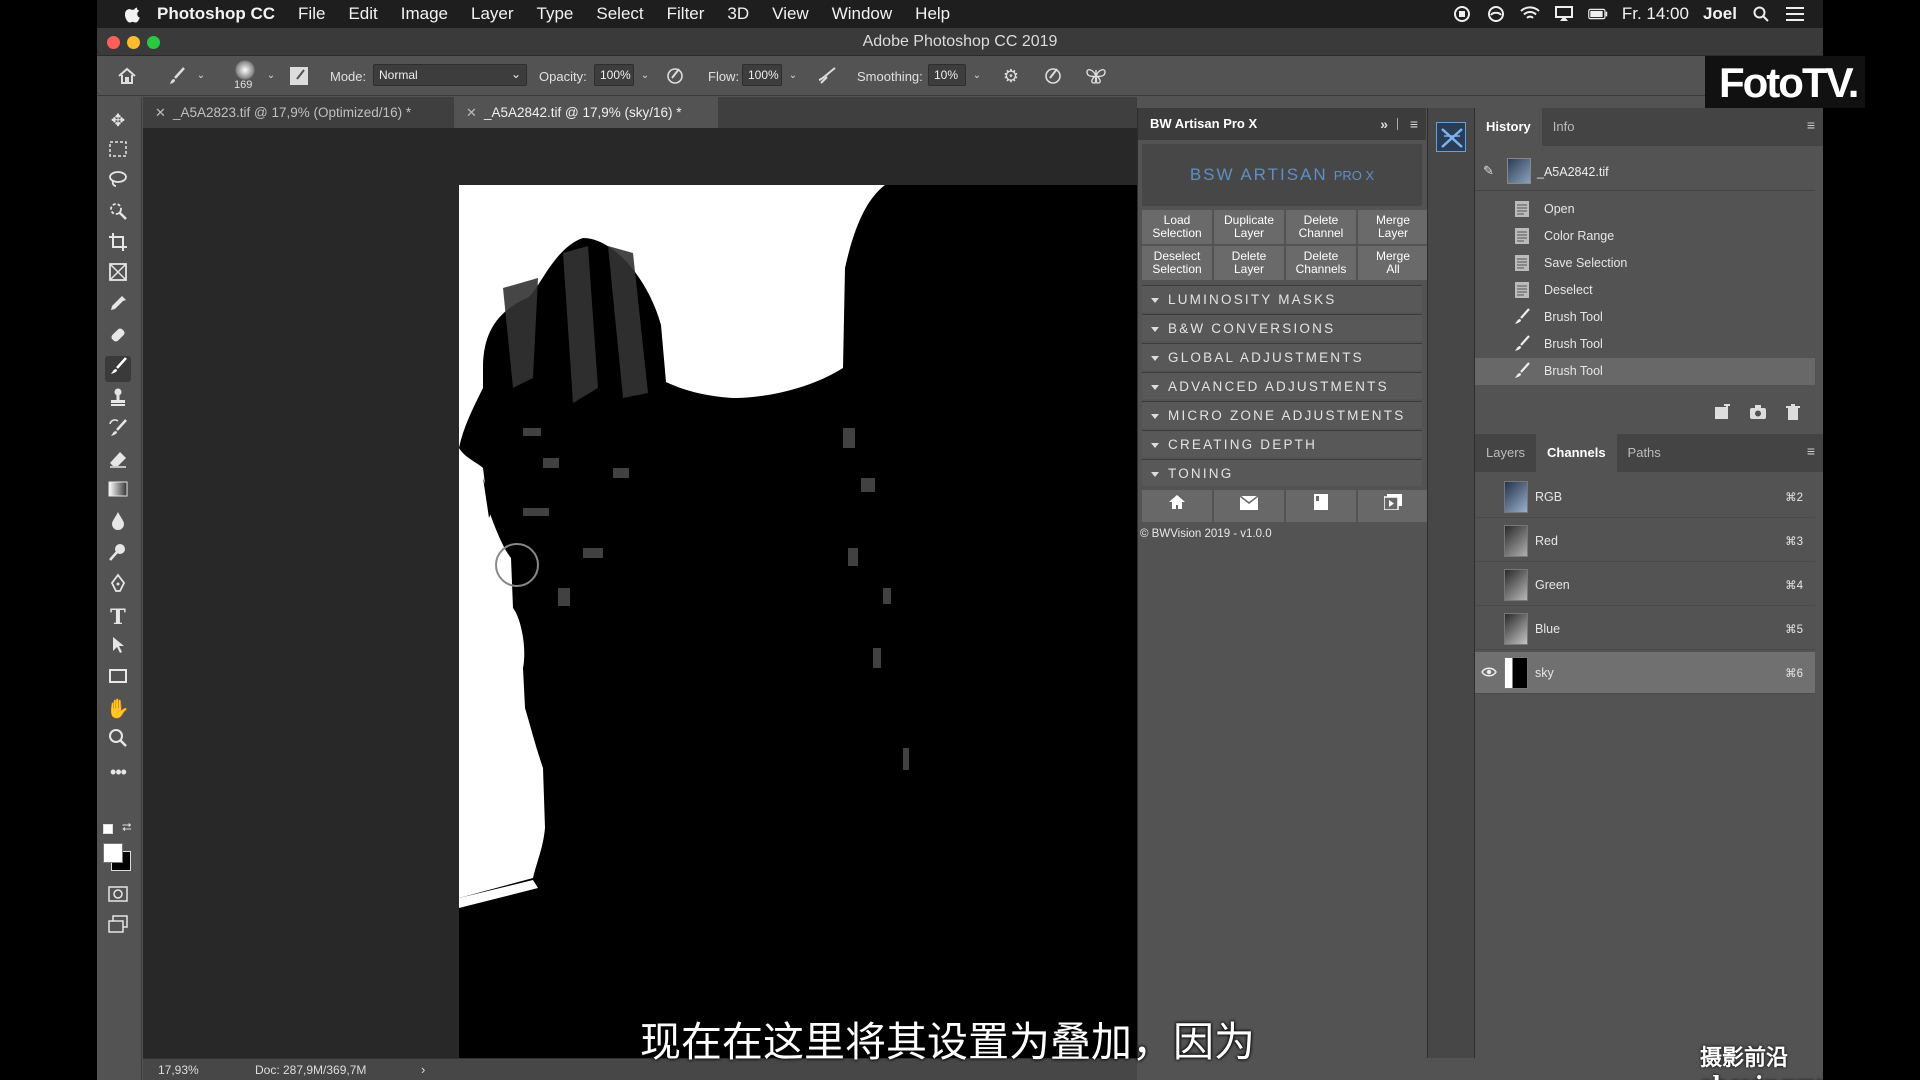  What do you see at coordinates (118, 276) in the screenshot?
I see `frame-tool-icon` at bounding box center [118, 276].